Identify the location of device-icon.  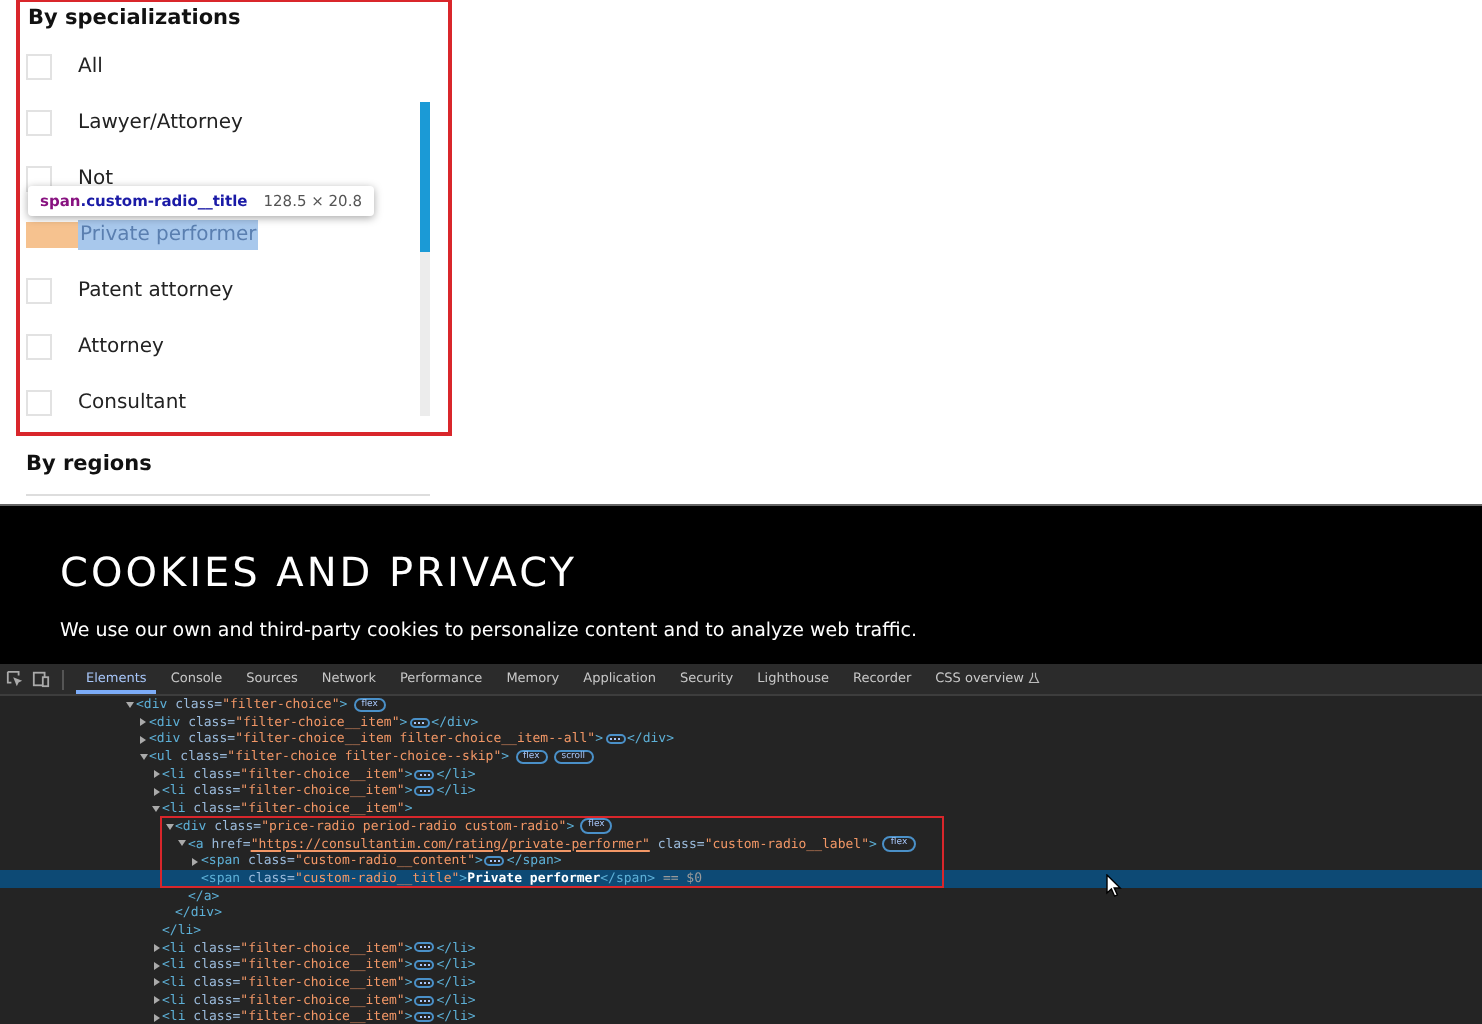
(41, 679).